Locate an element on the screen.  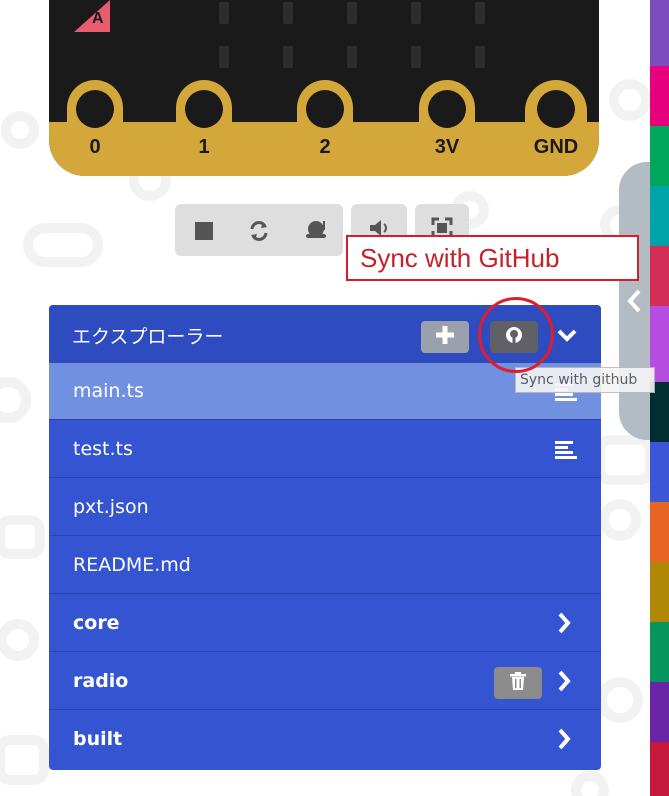
pin-gnd: GND is located at coordinates (556, 128).